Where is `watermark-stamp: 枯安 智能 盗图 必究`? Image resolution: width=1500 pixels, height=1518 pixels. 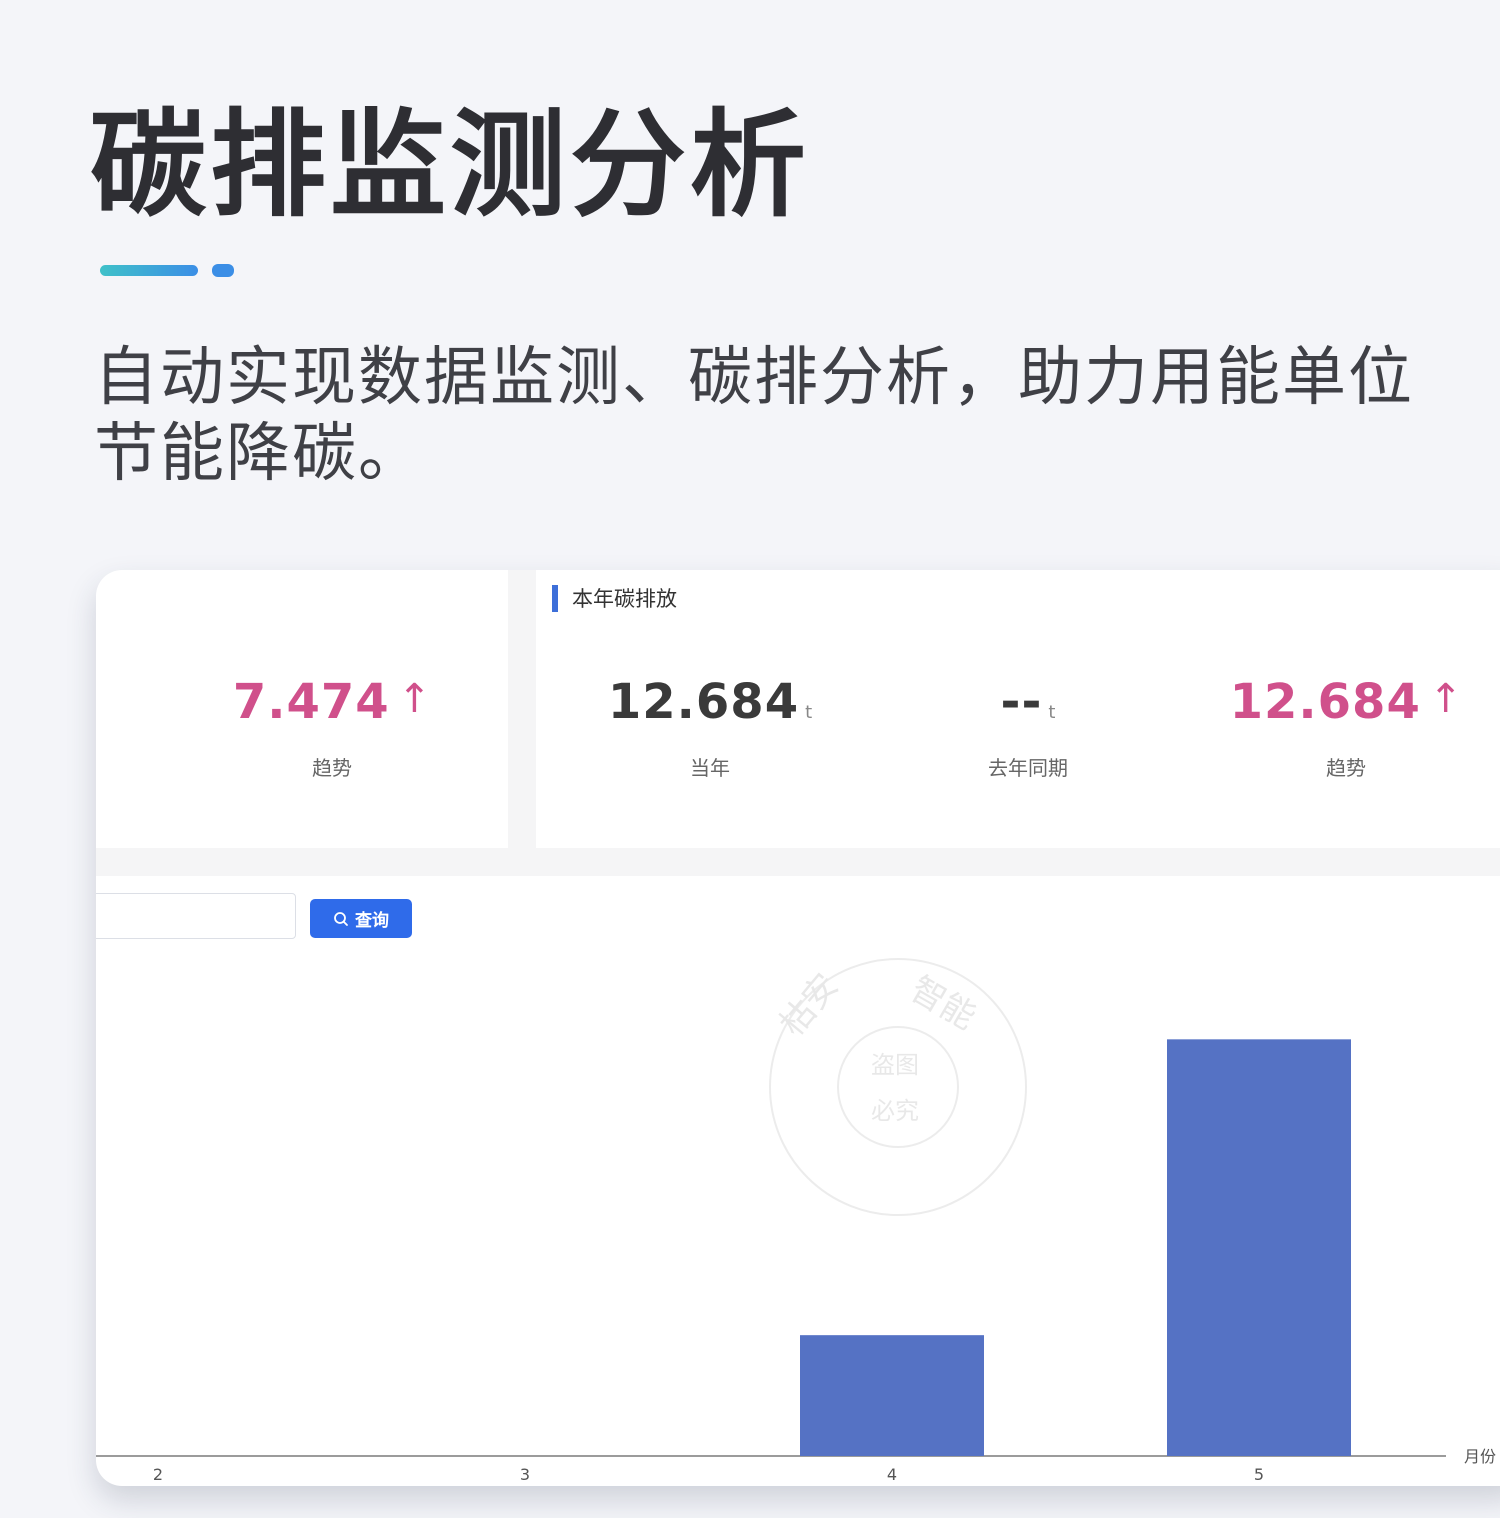 watermark-stamp: 枯安 智能 盗图 必究 is located at coordinates (898, 1087).